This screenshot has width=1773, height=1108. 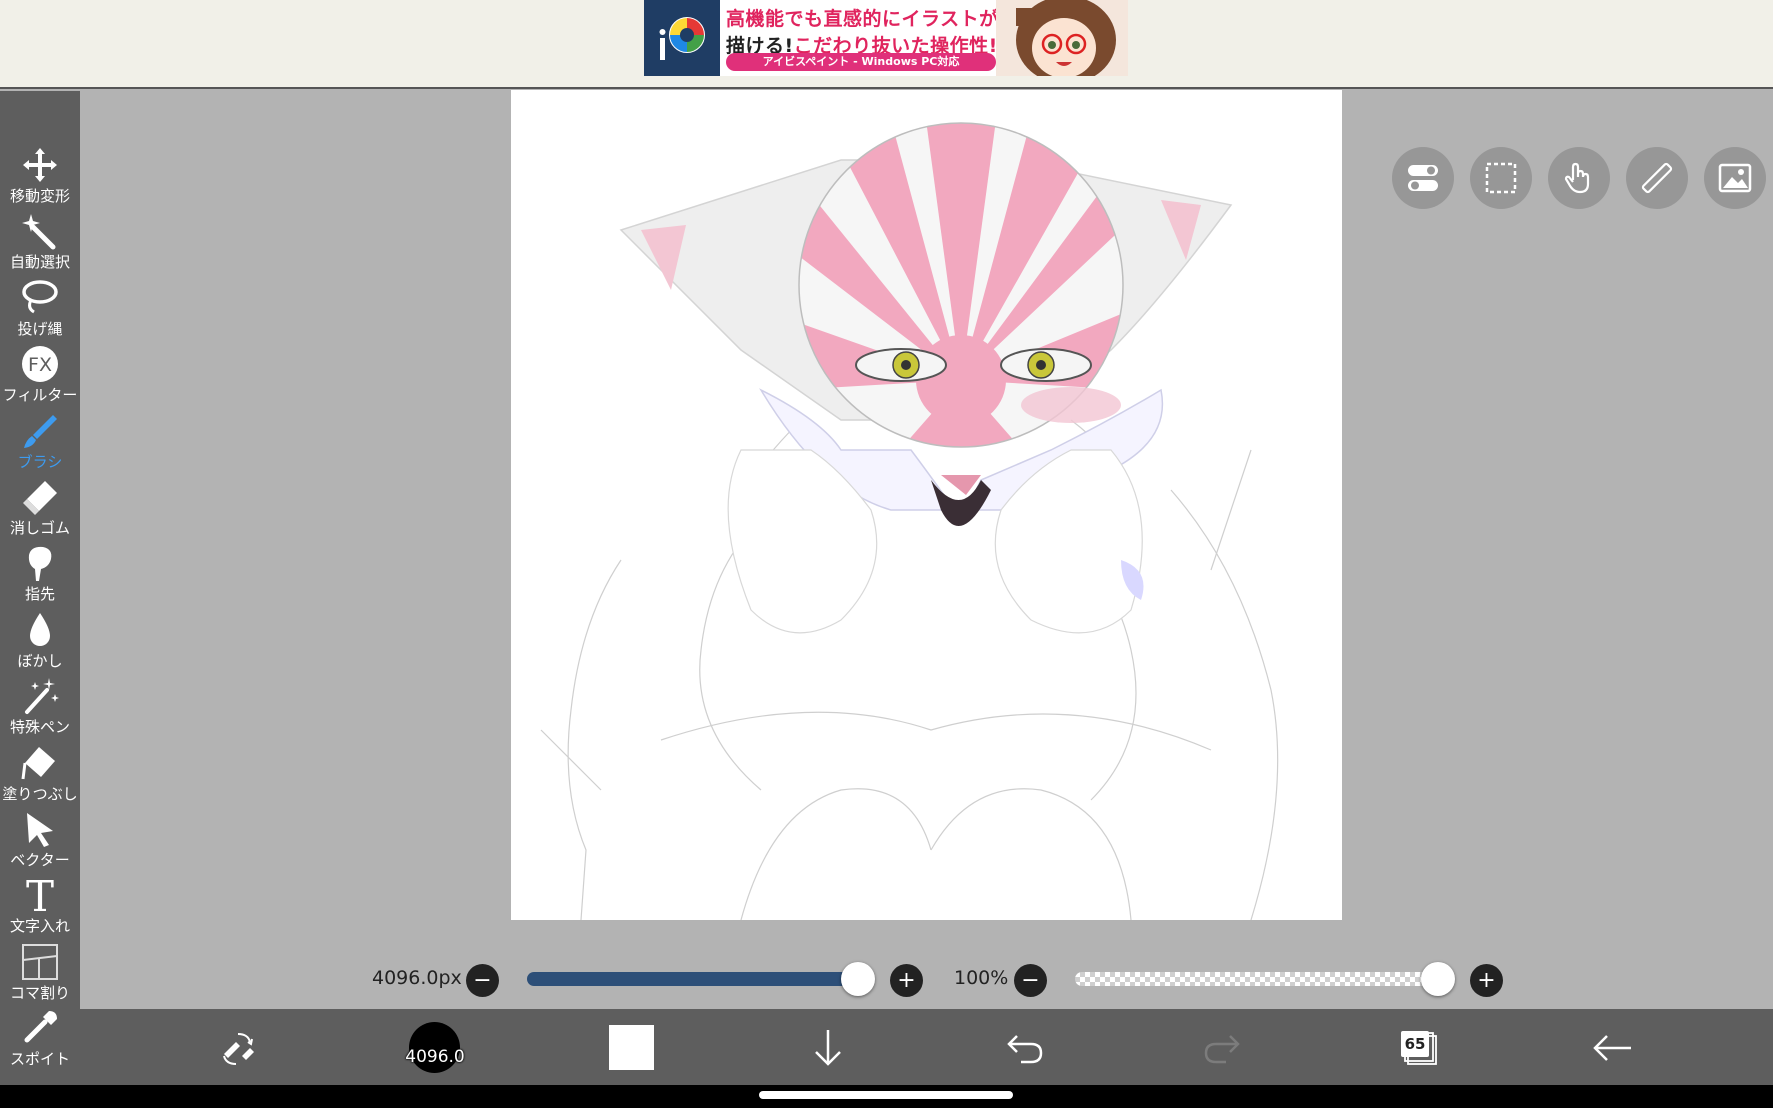 I want to click on layers-count: 65, so click(x=1415, y=1044).